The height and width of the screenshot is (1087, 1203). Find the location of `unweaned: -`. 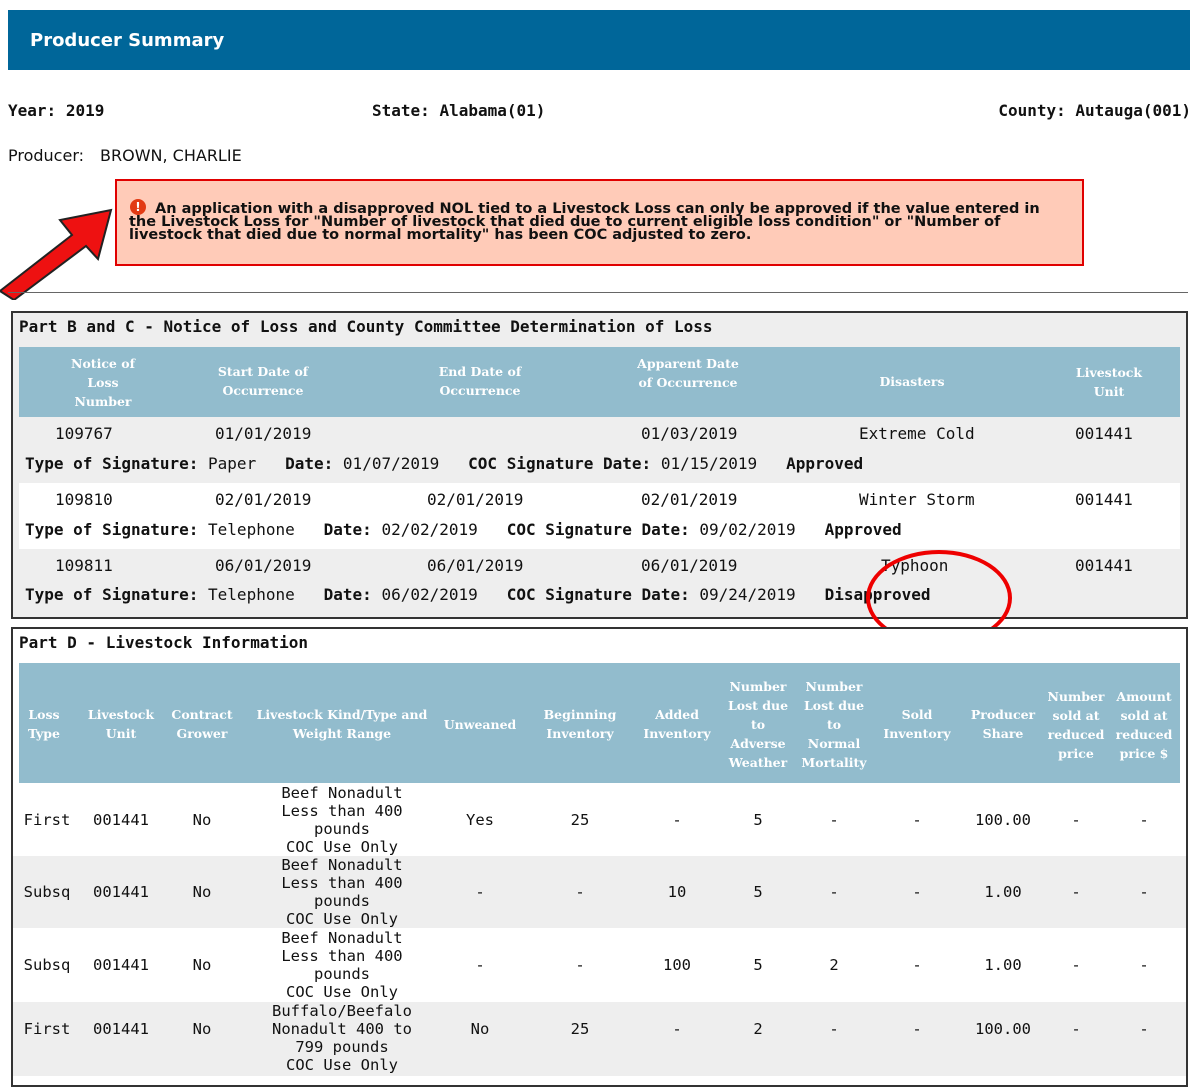

unweaned: - is located at coordinates (480, 892).